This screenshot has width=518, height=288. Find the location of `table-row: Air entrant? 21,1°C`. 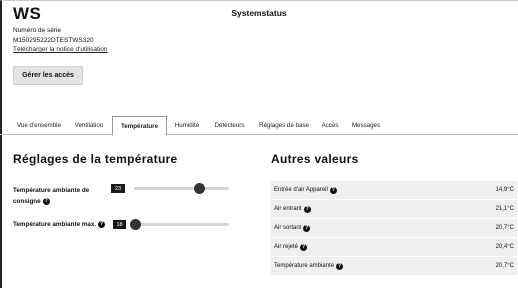

table-row: Air entrant? 21,1°C is located at coordinates (394, 209).